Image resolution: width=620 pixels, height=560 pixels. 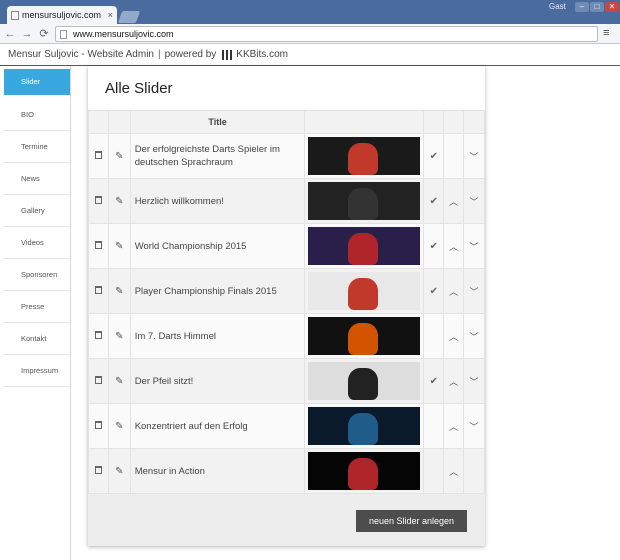 I want to click on sidebar-item-impressum: Impressum, so click(x=37, y=371).